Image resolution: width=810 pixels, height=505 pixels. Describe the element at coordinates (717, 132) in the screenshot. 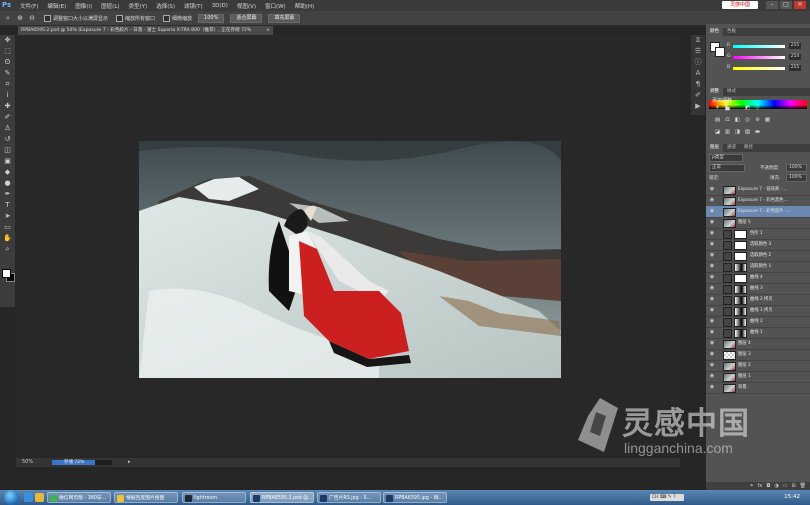

I see `invert-icon: ◪` at that location.